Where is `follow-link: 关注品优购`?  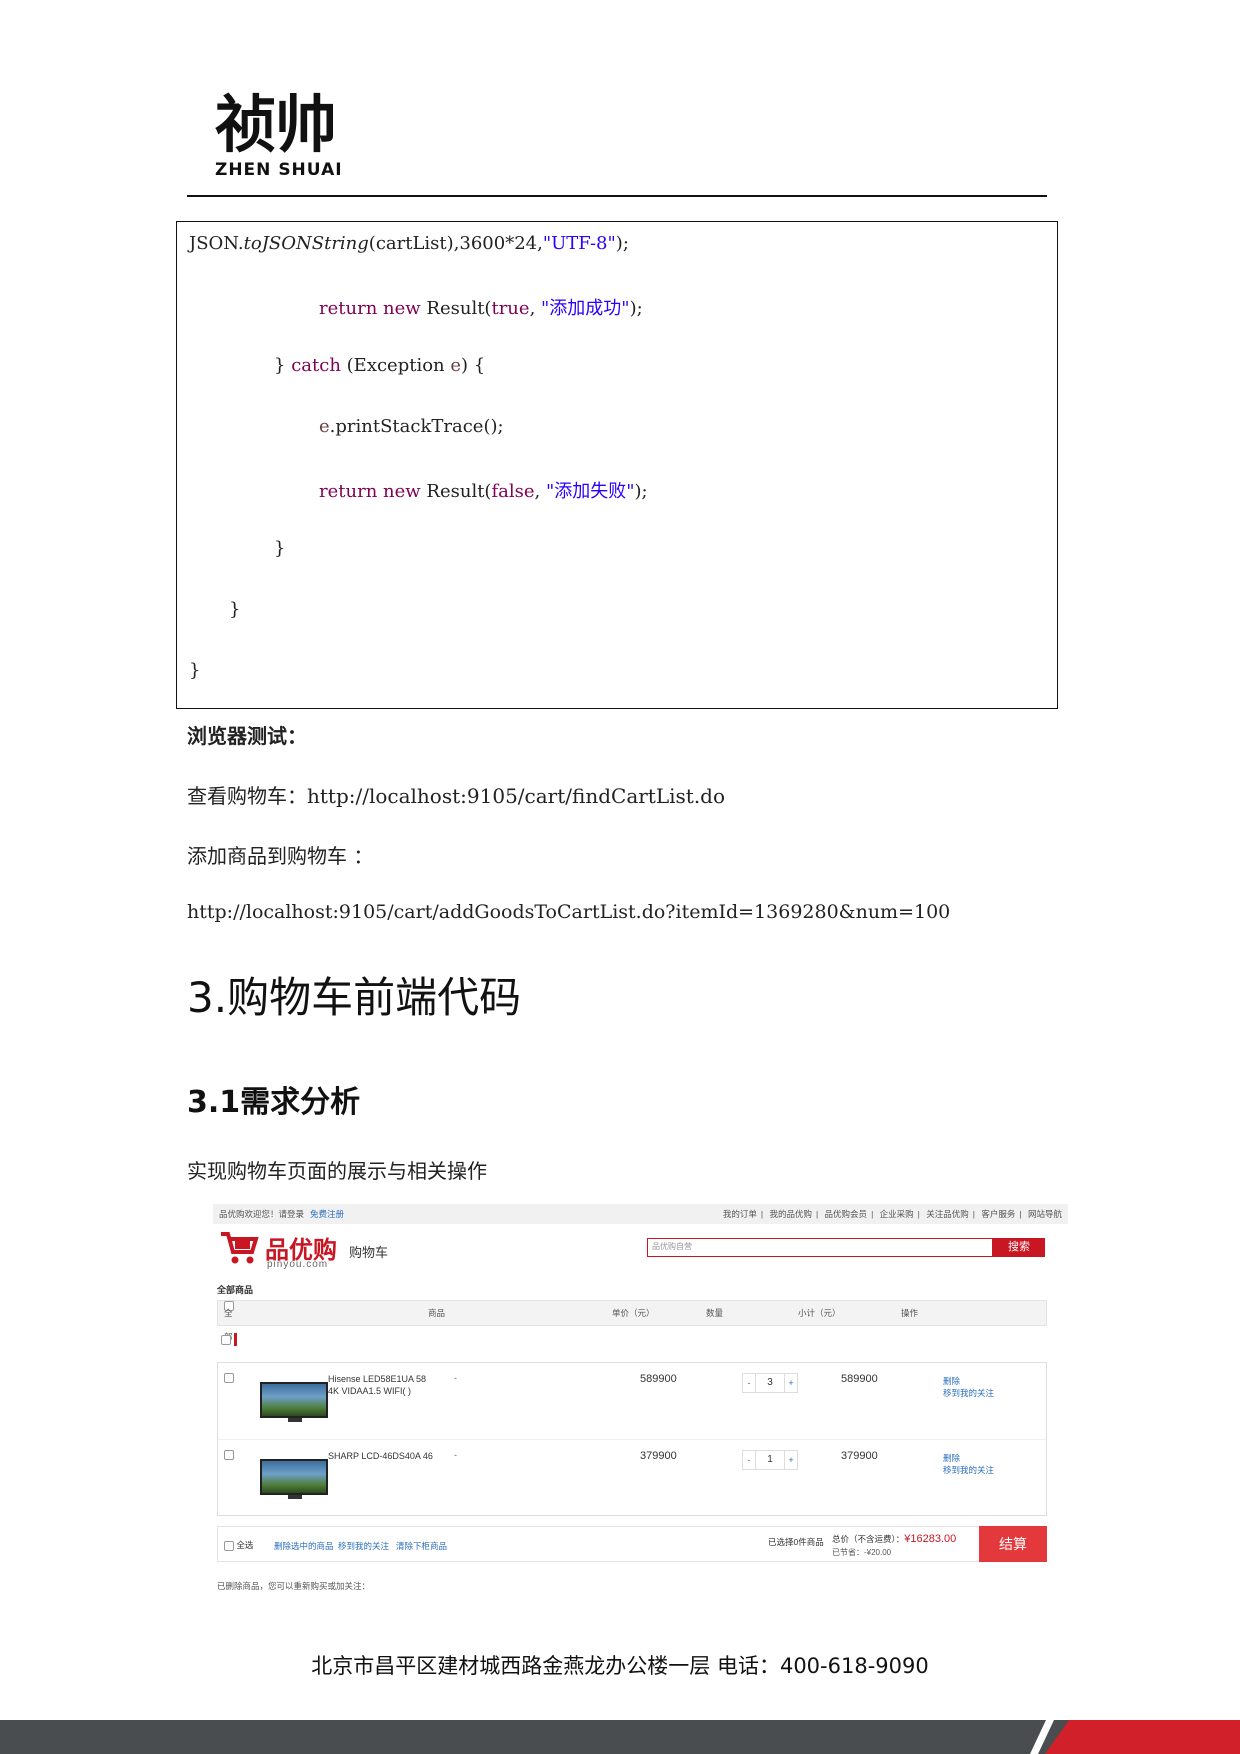 follow-link: 关注品优购 is located at coordinates (947, 1214).